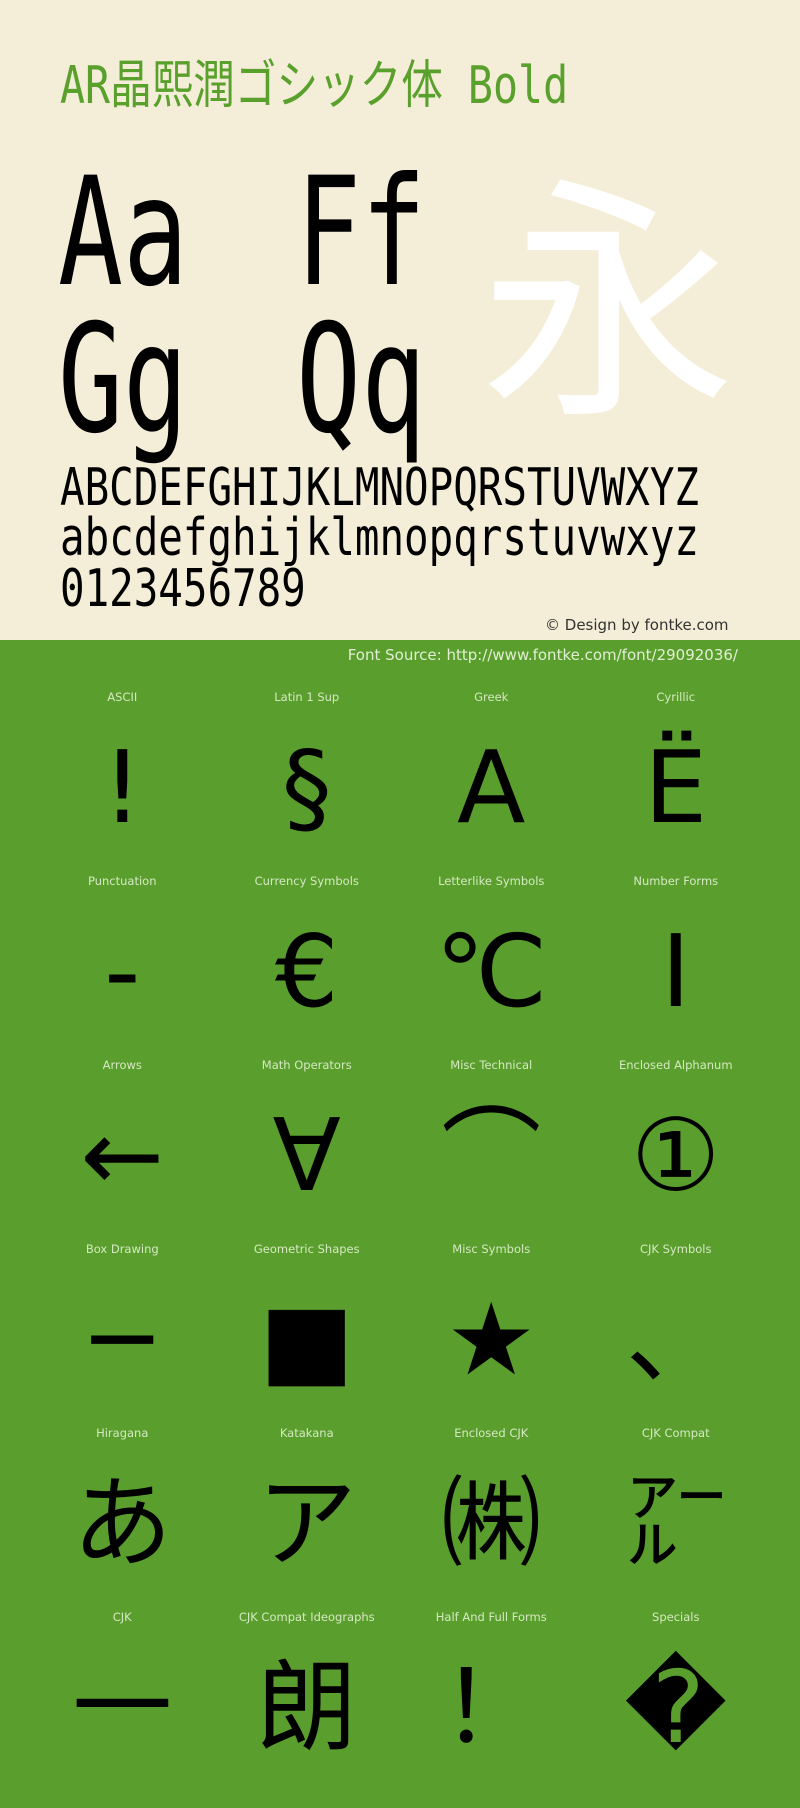 The width and height of the screenshot is (800, 1808). I want to click on block-cell-misc-symbols: Misc Symbols ★, so click(491, 1330).